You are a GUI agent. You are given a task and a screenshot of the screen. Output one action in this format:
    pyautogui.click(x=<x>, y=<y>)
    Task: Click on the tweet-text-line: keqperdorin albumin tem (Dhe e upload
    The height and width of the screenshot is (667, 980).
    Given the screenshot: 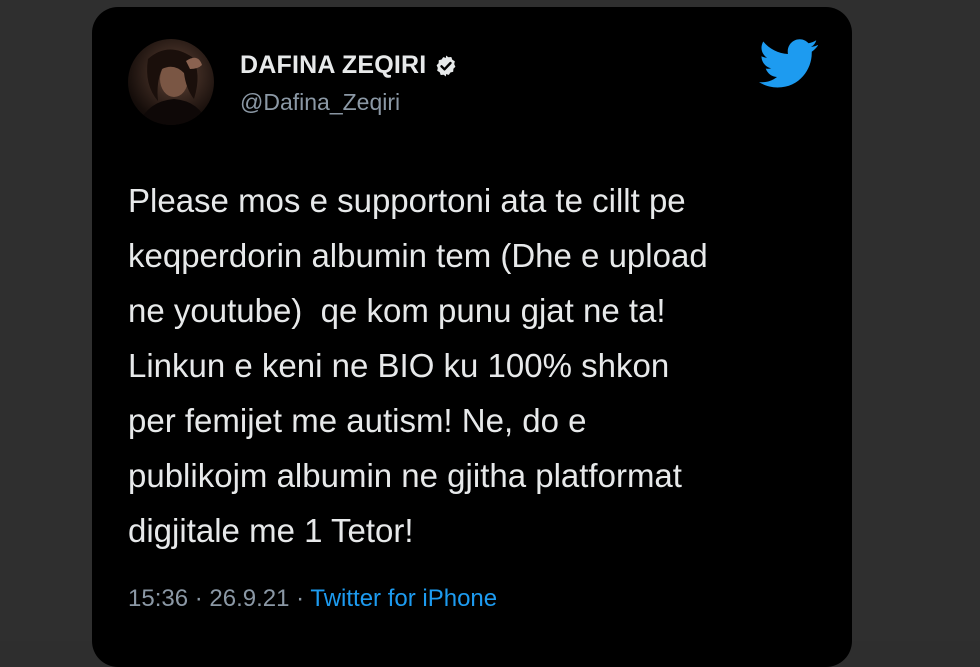 What is the action you would take?
    pyautogui.click(x=418, y=255)
    